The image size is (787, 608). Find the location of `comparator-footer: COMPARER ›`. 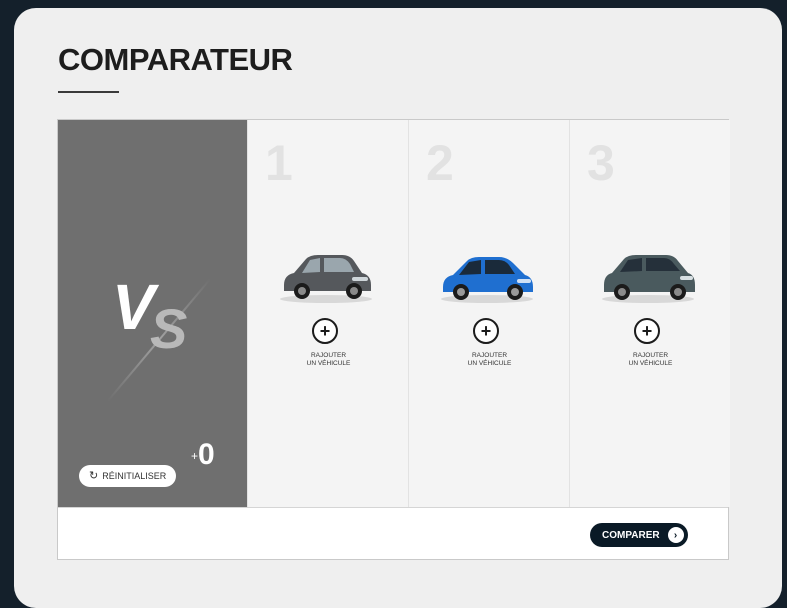

comparator-footer: COMPARER › is located at coordinates (393, 533).